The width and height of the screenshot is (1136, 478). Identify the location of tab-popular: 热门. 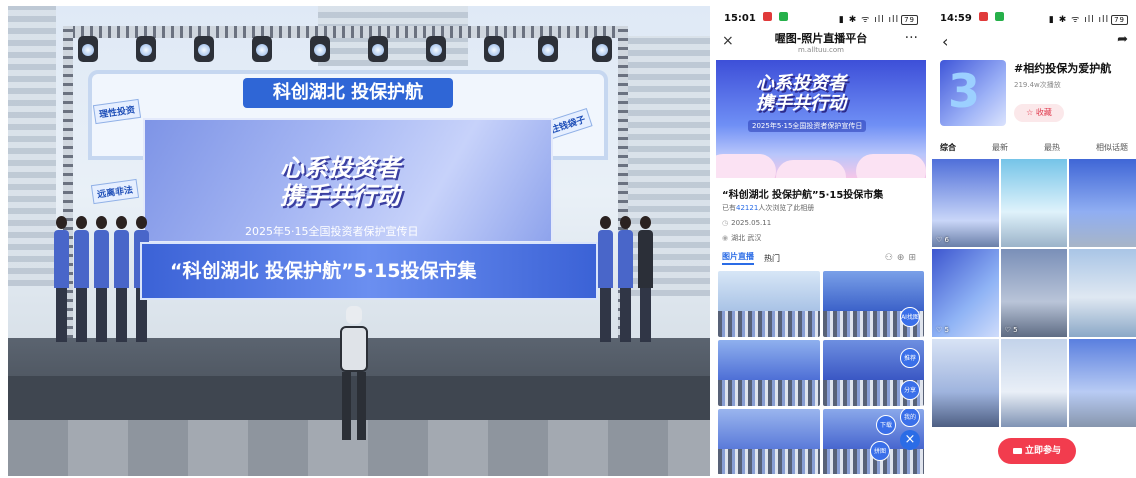
(772, 258).